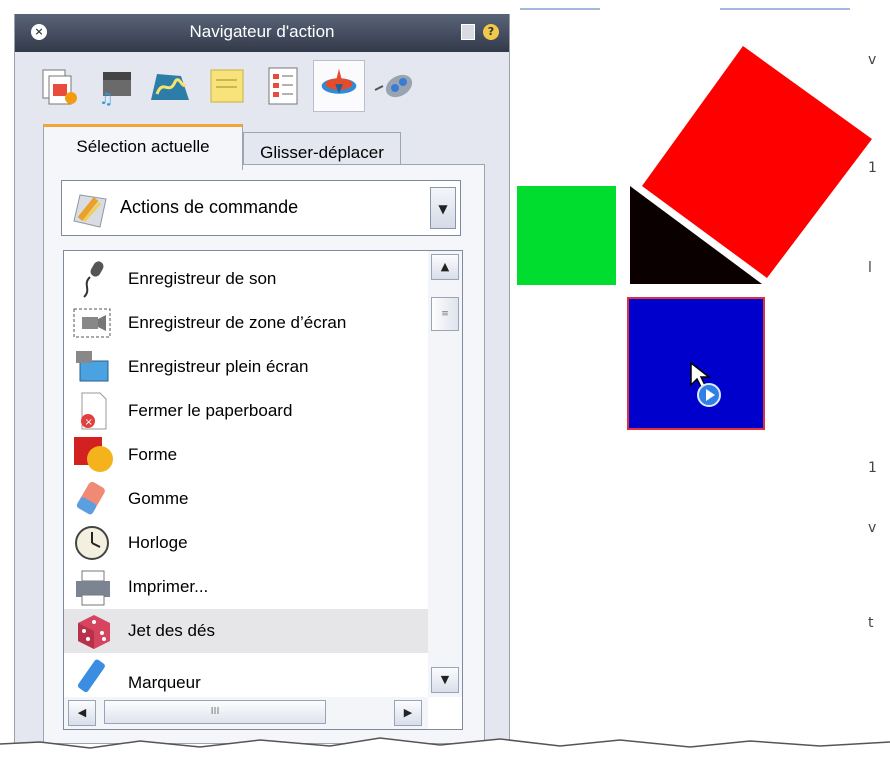 This screenshot has width=890, height=771. Describe the element at coordinates (566, 235) in the screenshot. I see `green-square` at that location.